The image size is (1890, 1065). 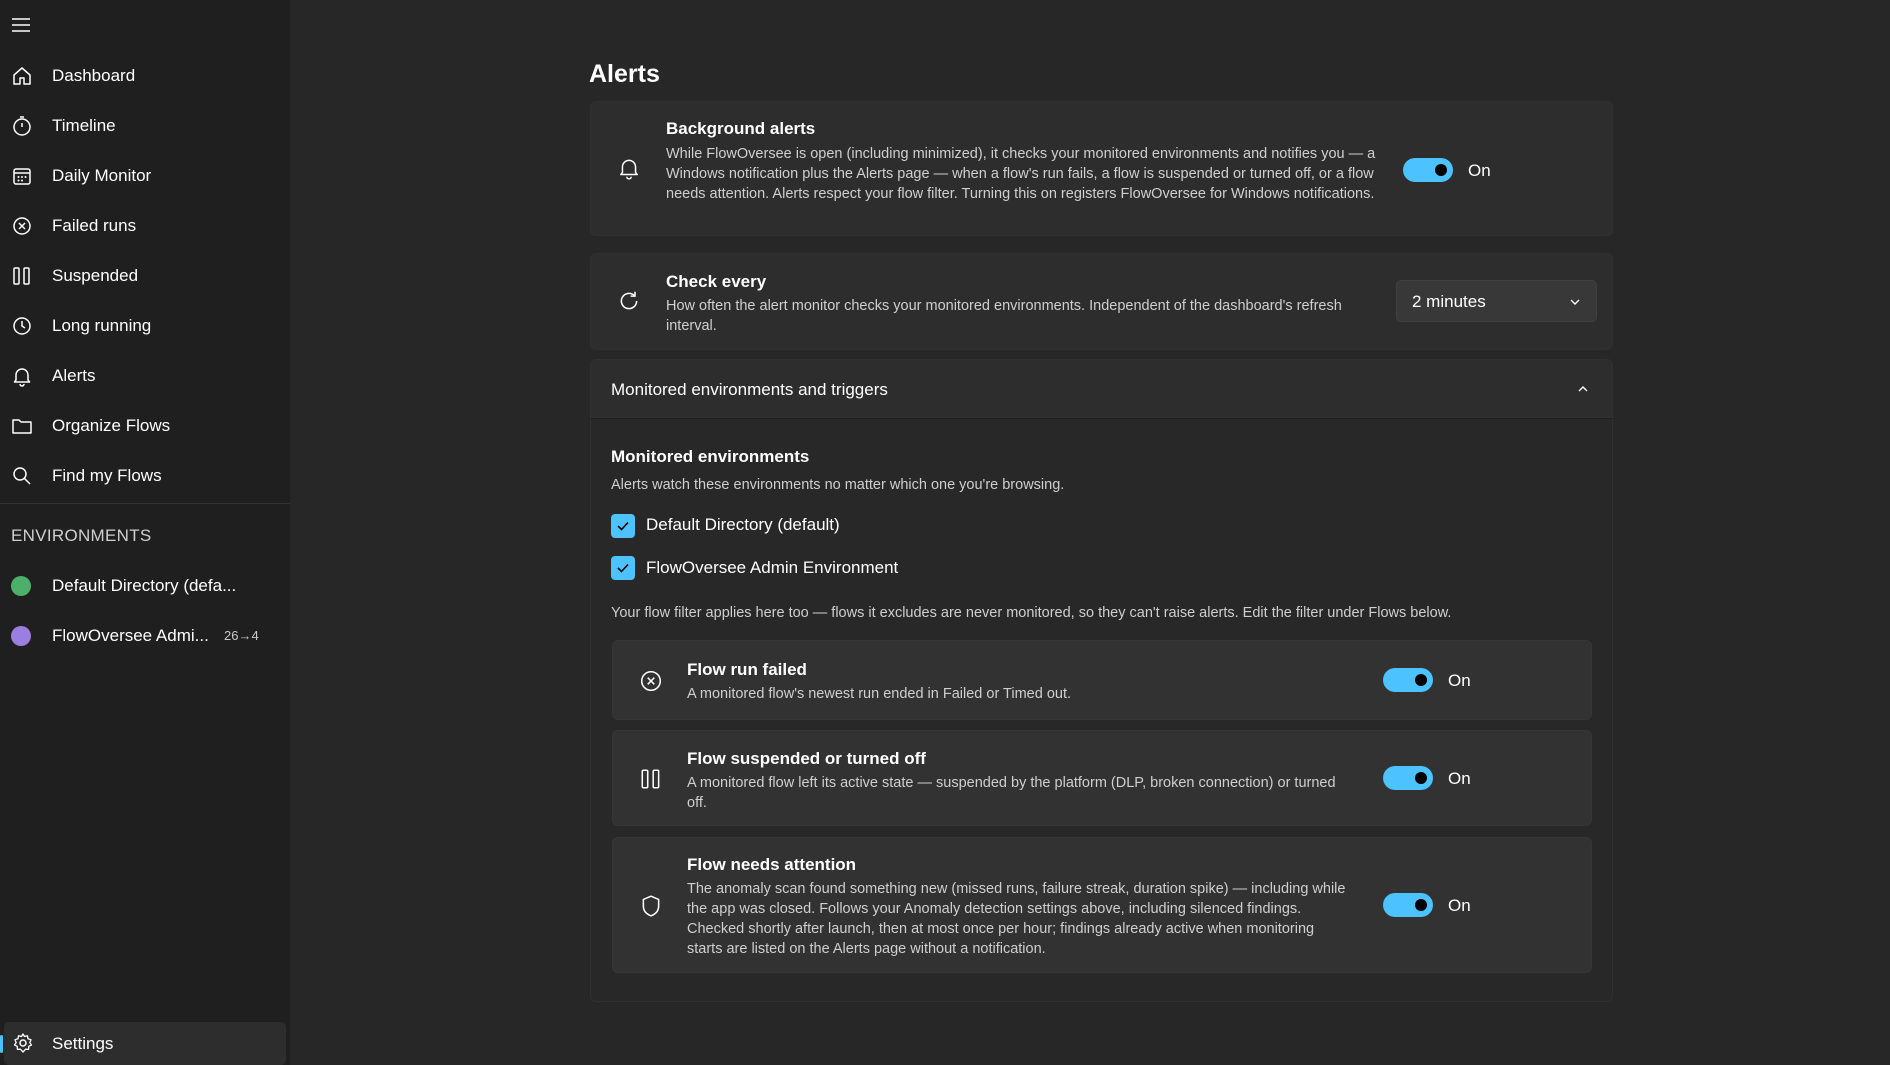 I want to click on env-checkbox-label: FlowOversee Admin Environment, so click(x=772, y=567).